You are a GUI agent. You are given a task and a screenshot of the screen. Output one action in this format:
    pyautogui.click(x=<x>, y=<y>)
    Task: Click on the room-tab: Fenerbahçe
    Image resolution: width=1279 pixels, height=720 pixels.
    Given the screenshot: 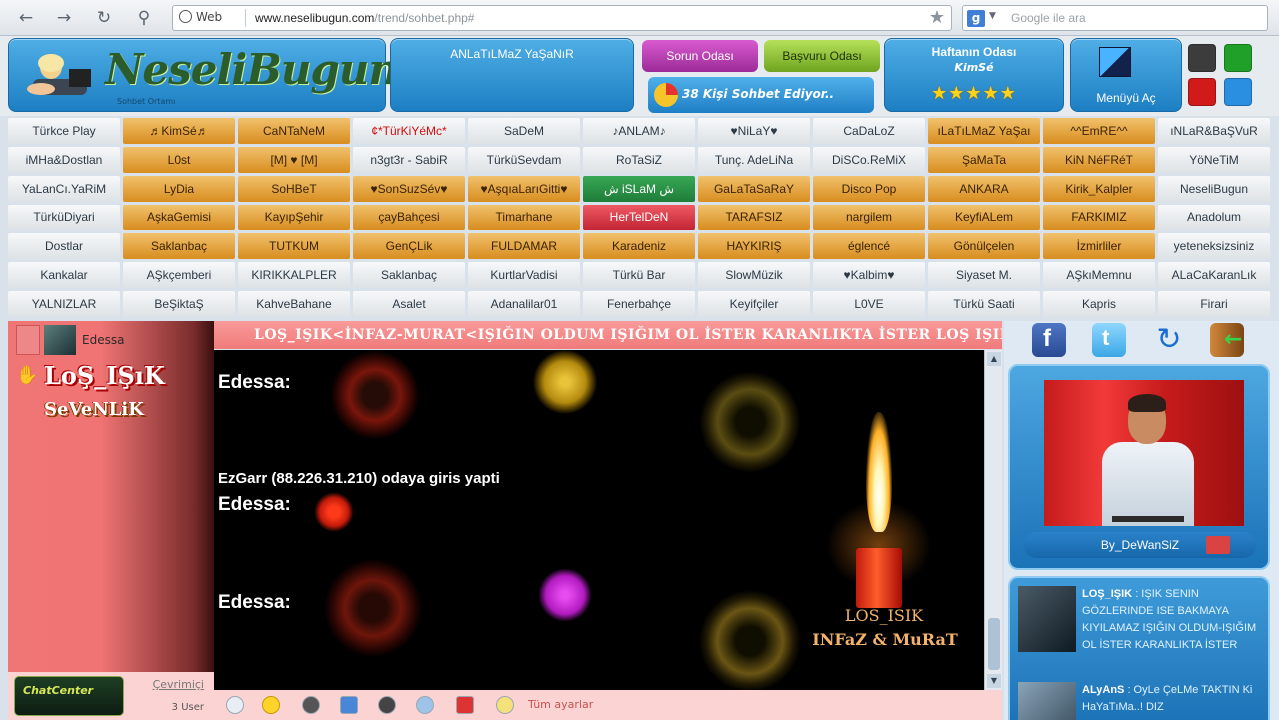 What is the action you would take?
    pyautogui.click(x=639, y=304)
    